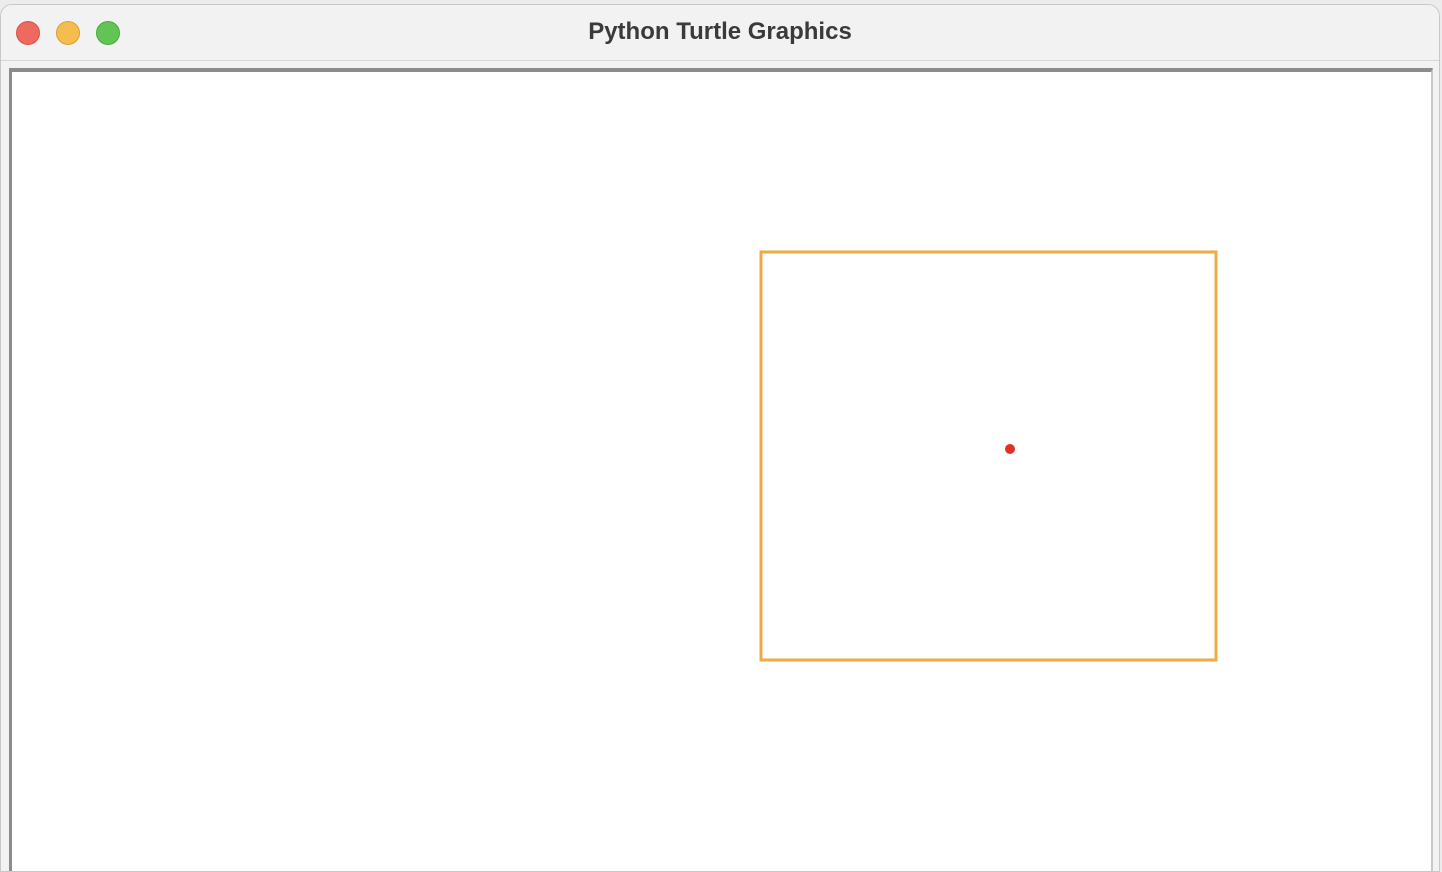 The image size is (1442, 872). What do you see at coordinates (1010, 449) in the screenshot?
I see `turtle-dot` at bounding box center [1010, 449].